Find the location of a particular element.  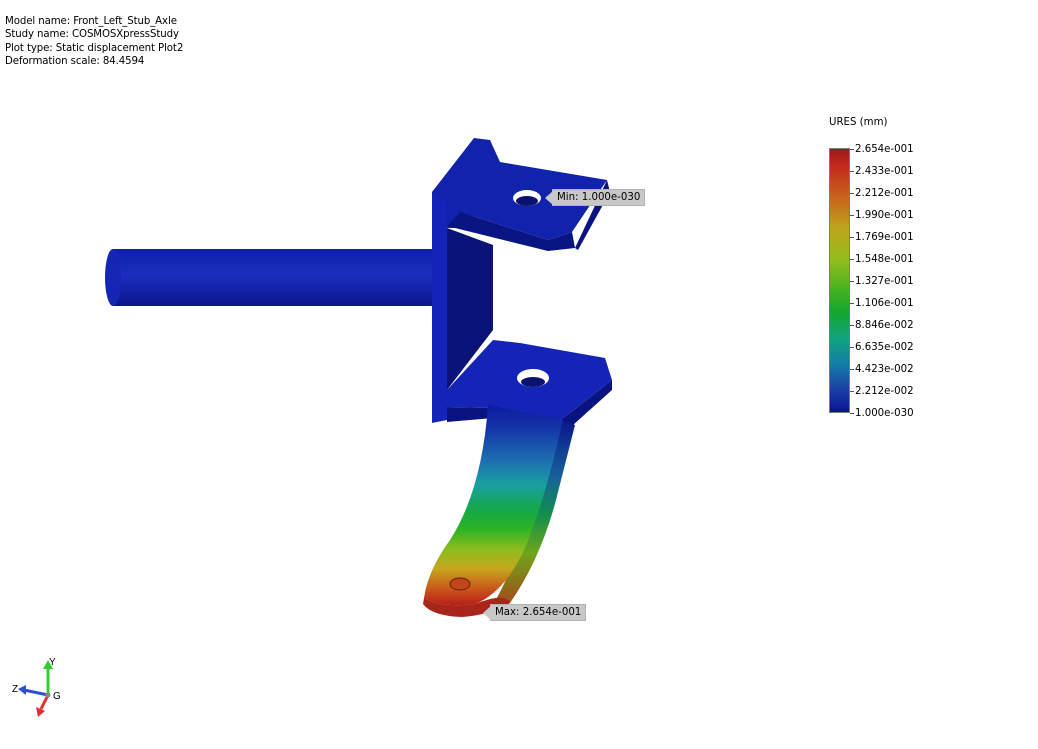

tick-label: 1.548e-001 is located at coordinates (882, 259).